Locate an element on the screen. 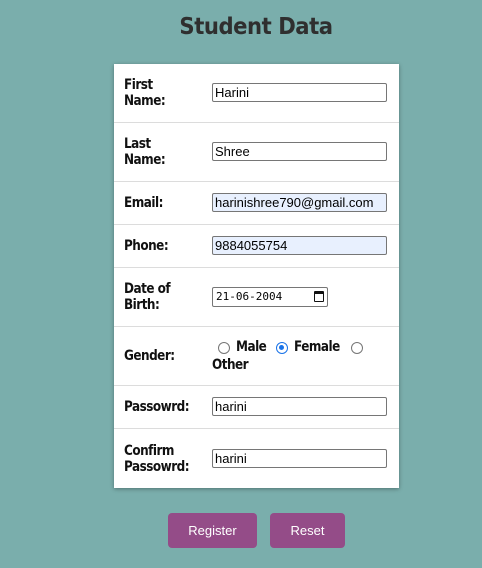  gender-options: Male Female Other is located at coordinates (302, 357).